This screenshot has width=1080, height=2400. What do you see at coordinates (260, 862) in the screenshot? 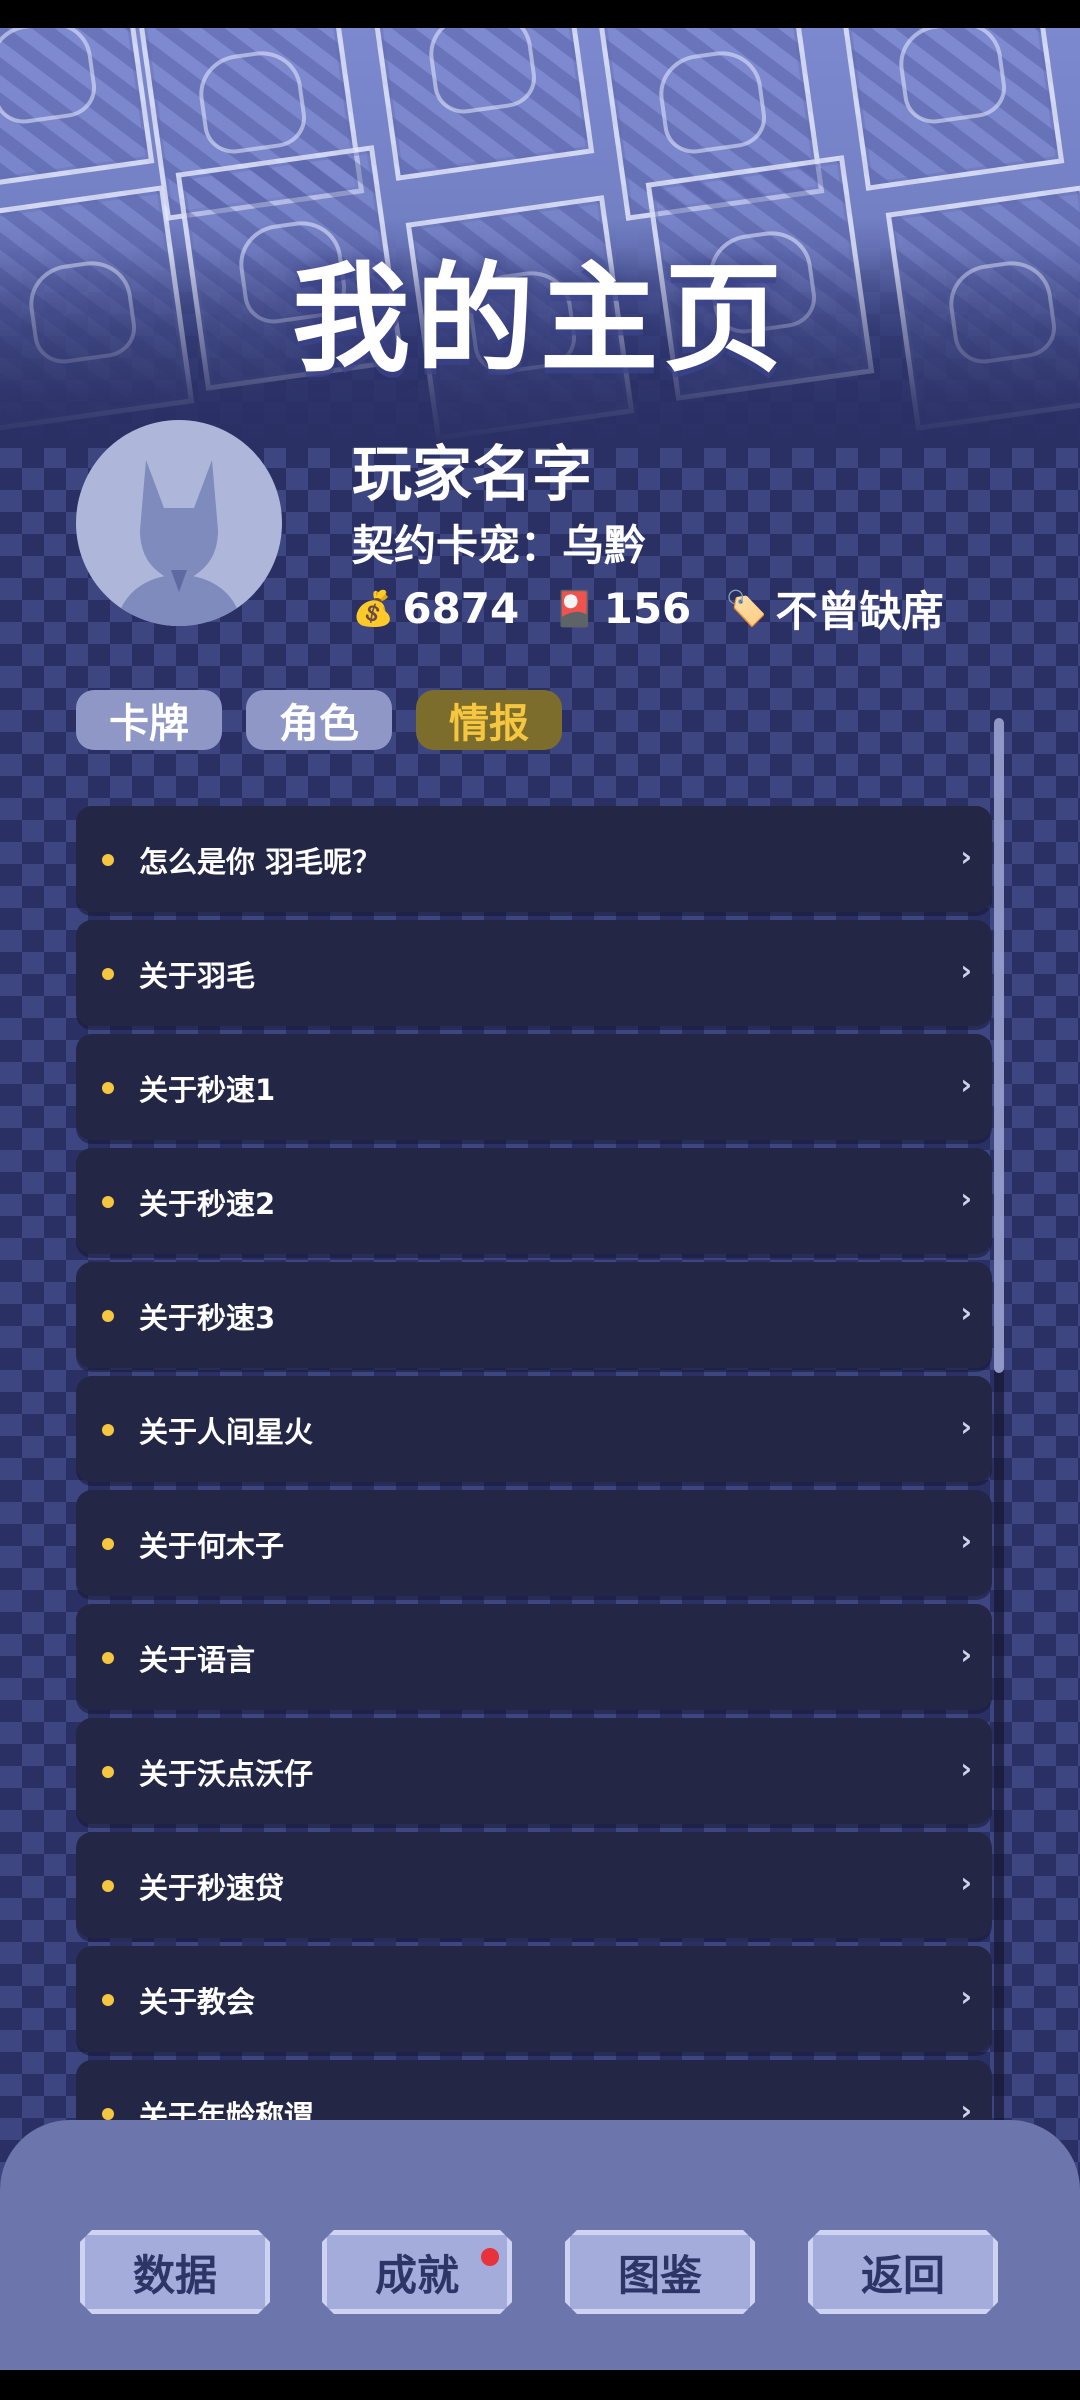
I see `list-item-label: 怎么是你 羽毛呢？` at bounding box center [260, 862].